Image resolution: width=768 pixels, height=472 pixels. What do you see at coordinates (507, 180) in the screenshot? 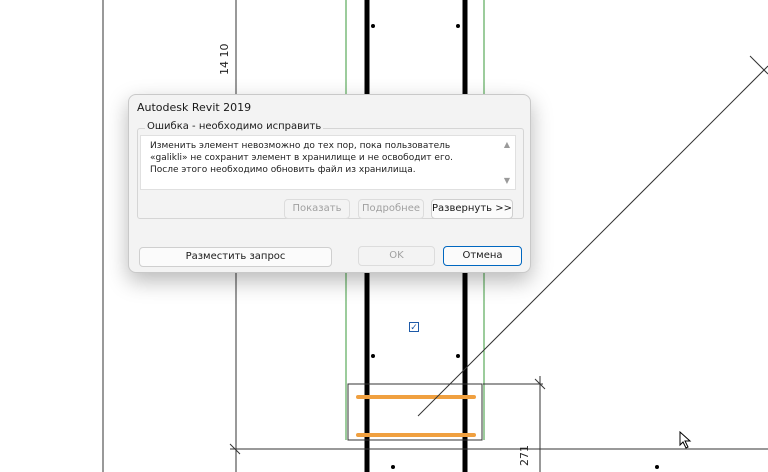
I see `scroll-down-arrow-icon: ▼` at bounding box center [507, 180].